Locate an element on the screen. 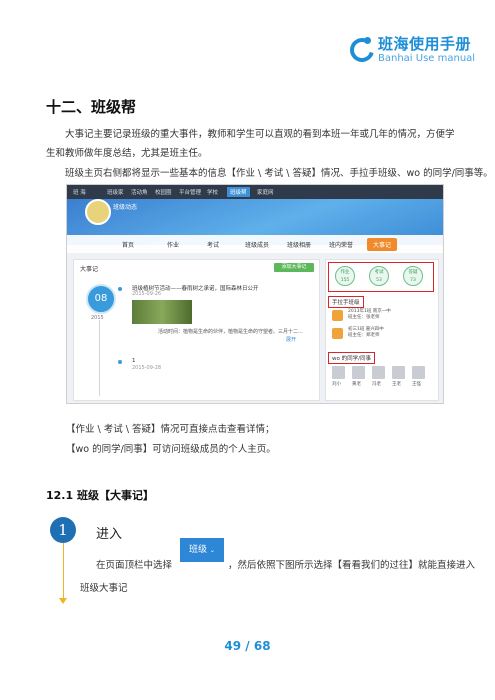 The image size is (495, 700). nav-item-active: 班级帮 is located at coordinates (238, 192).